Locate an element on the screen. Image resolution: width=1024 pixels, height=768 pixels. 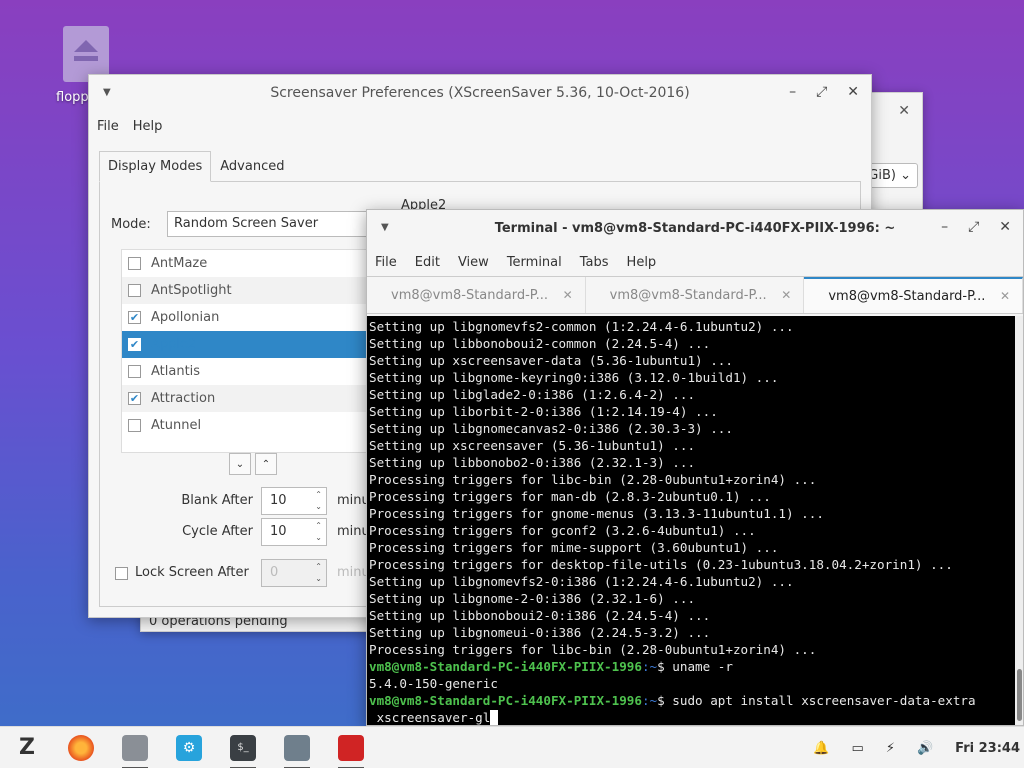
blank-after-spinner: 10 ⌃ ⌄ is located at coordinates (294, 501).